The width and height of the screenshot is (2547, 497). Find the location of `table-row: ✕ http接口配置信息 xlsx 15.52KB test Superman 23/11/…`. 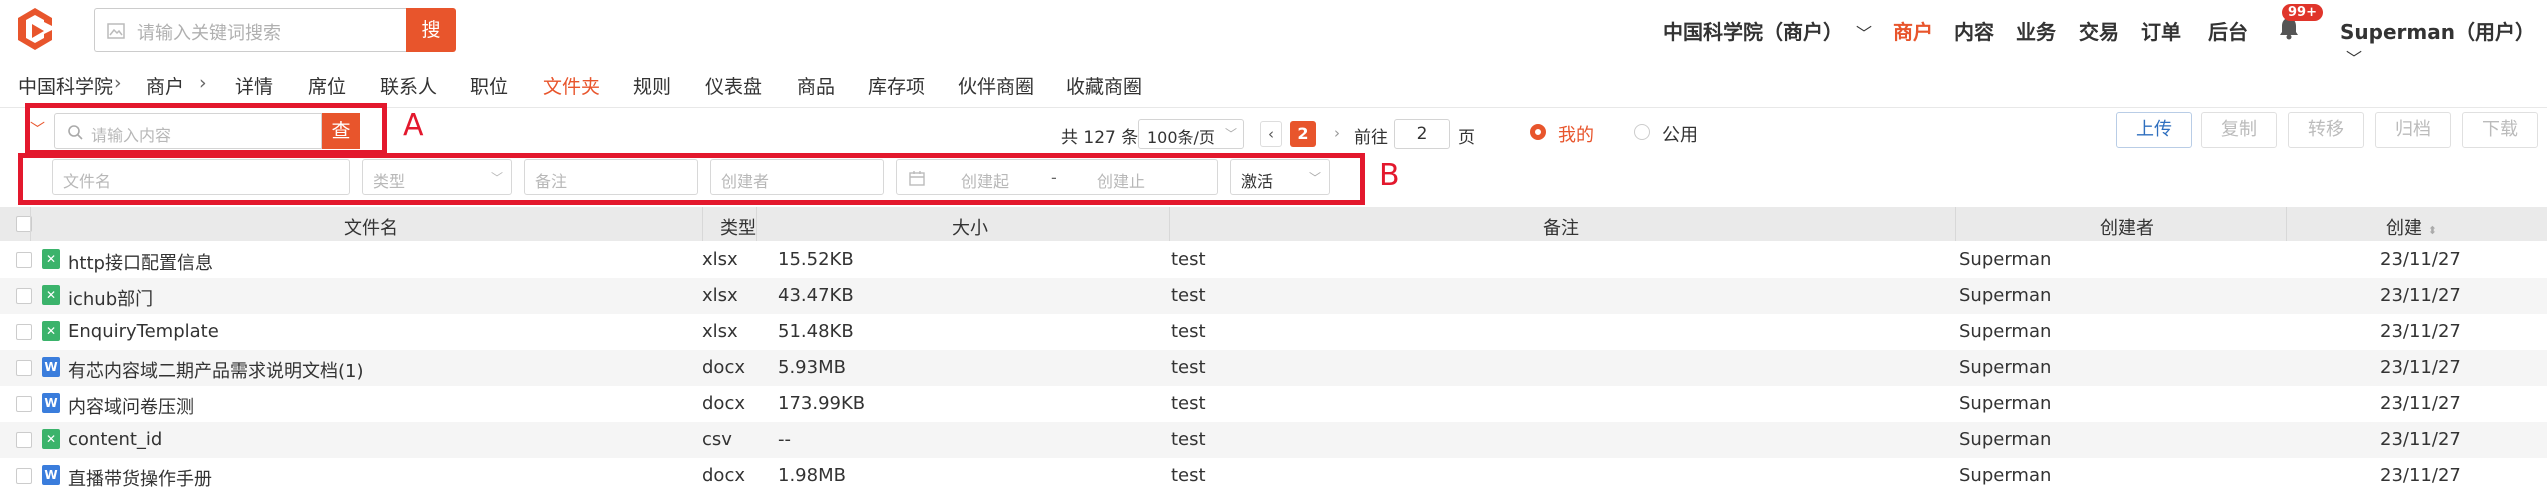

table-row: ✕ http接口配置信息 xlsx 15.52KB test Superman 23/11/… is located at coordinates (1273, 260).